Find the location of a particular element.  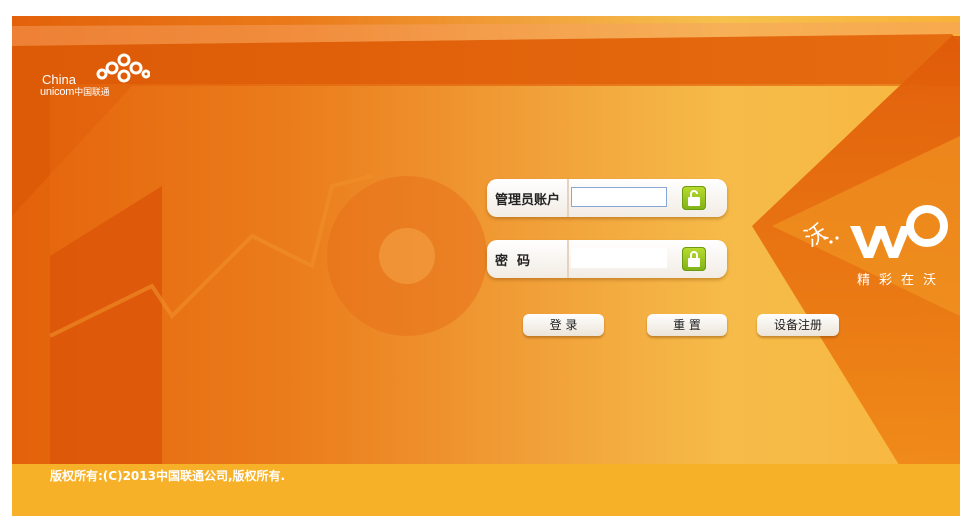

login-button: 登 录 is located at coordinates (563, 325).